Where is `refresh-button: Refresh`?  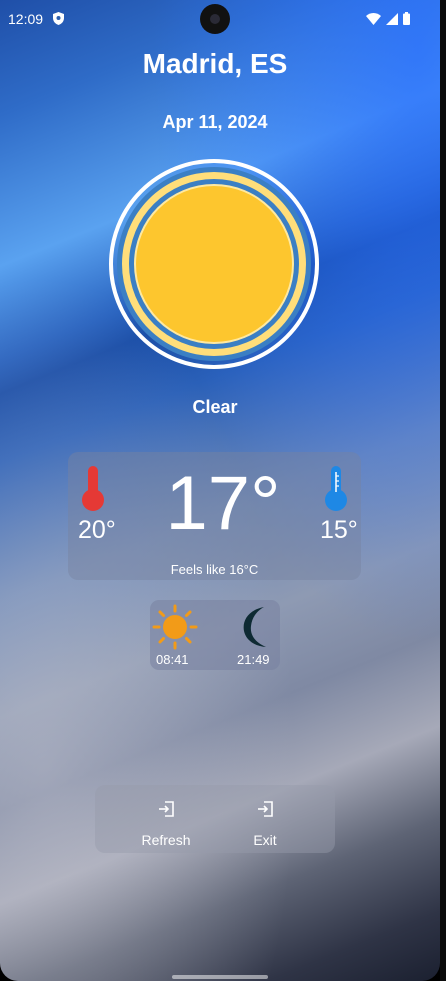 refresh-button: Refresh is located at coordinates (166, 819).